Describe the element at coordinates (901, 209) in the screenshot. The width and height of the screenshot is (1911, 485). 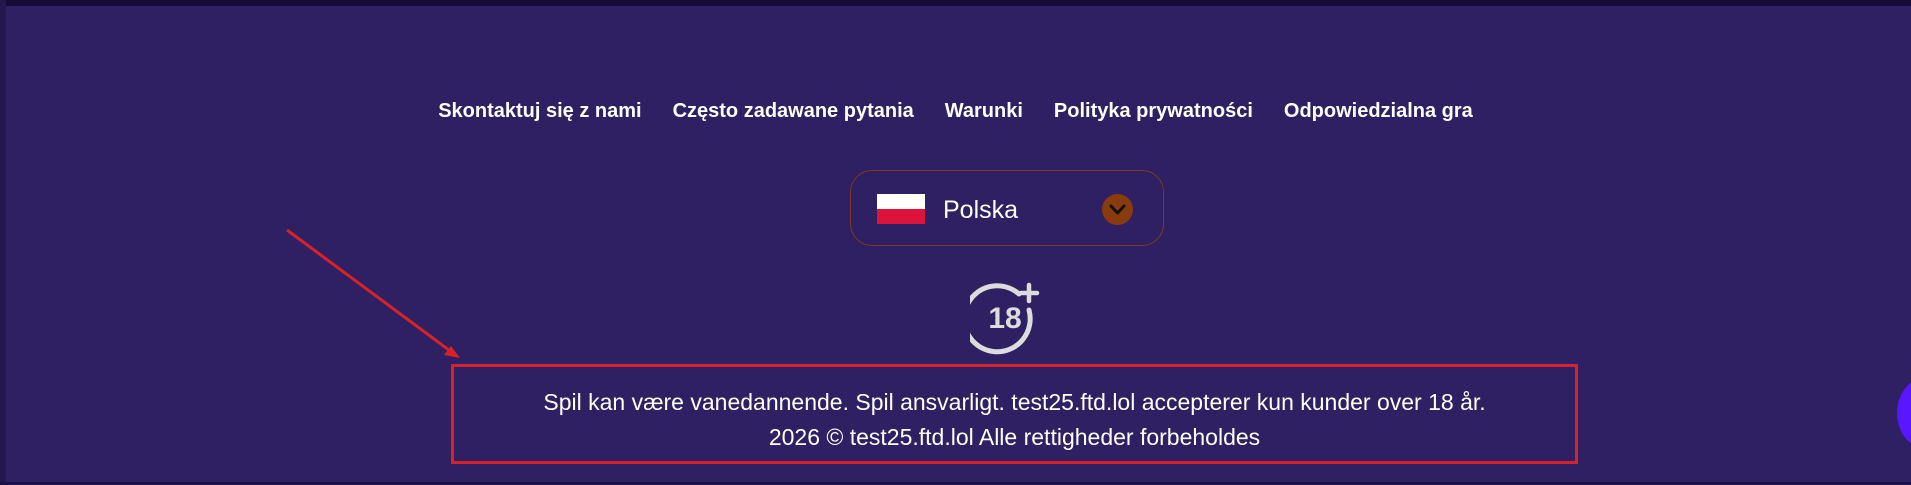
I see `poland-flag-icon` at that location.